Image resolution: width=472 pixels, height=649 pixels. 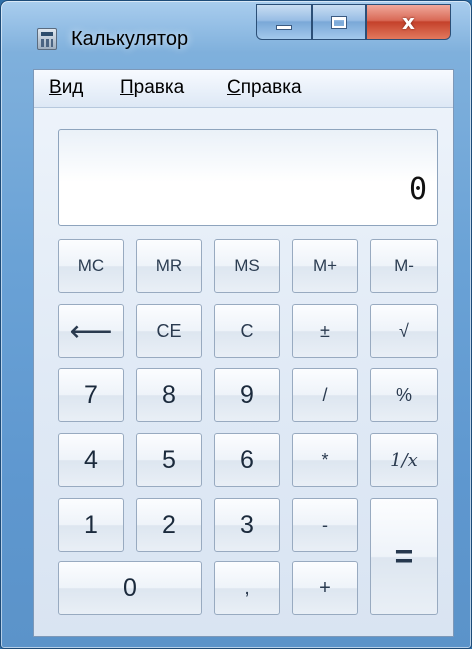 I want to click on reciprocal-button: 1/x, so click(x=404, y=460).